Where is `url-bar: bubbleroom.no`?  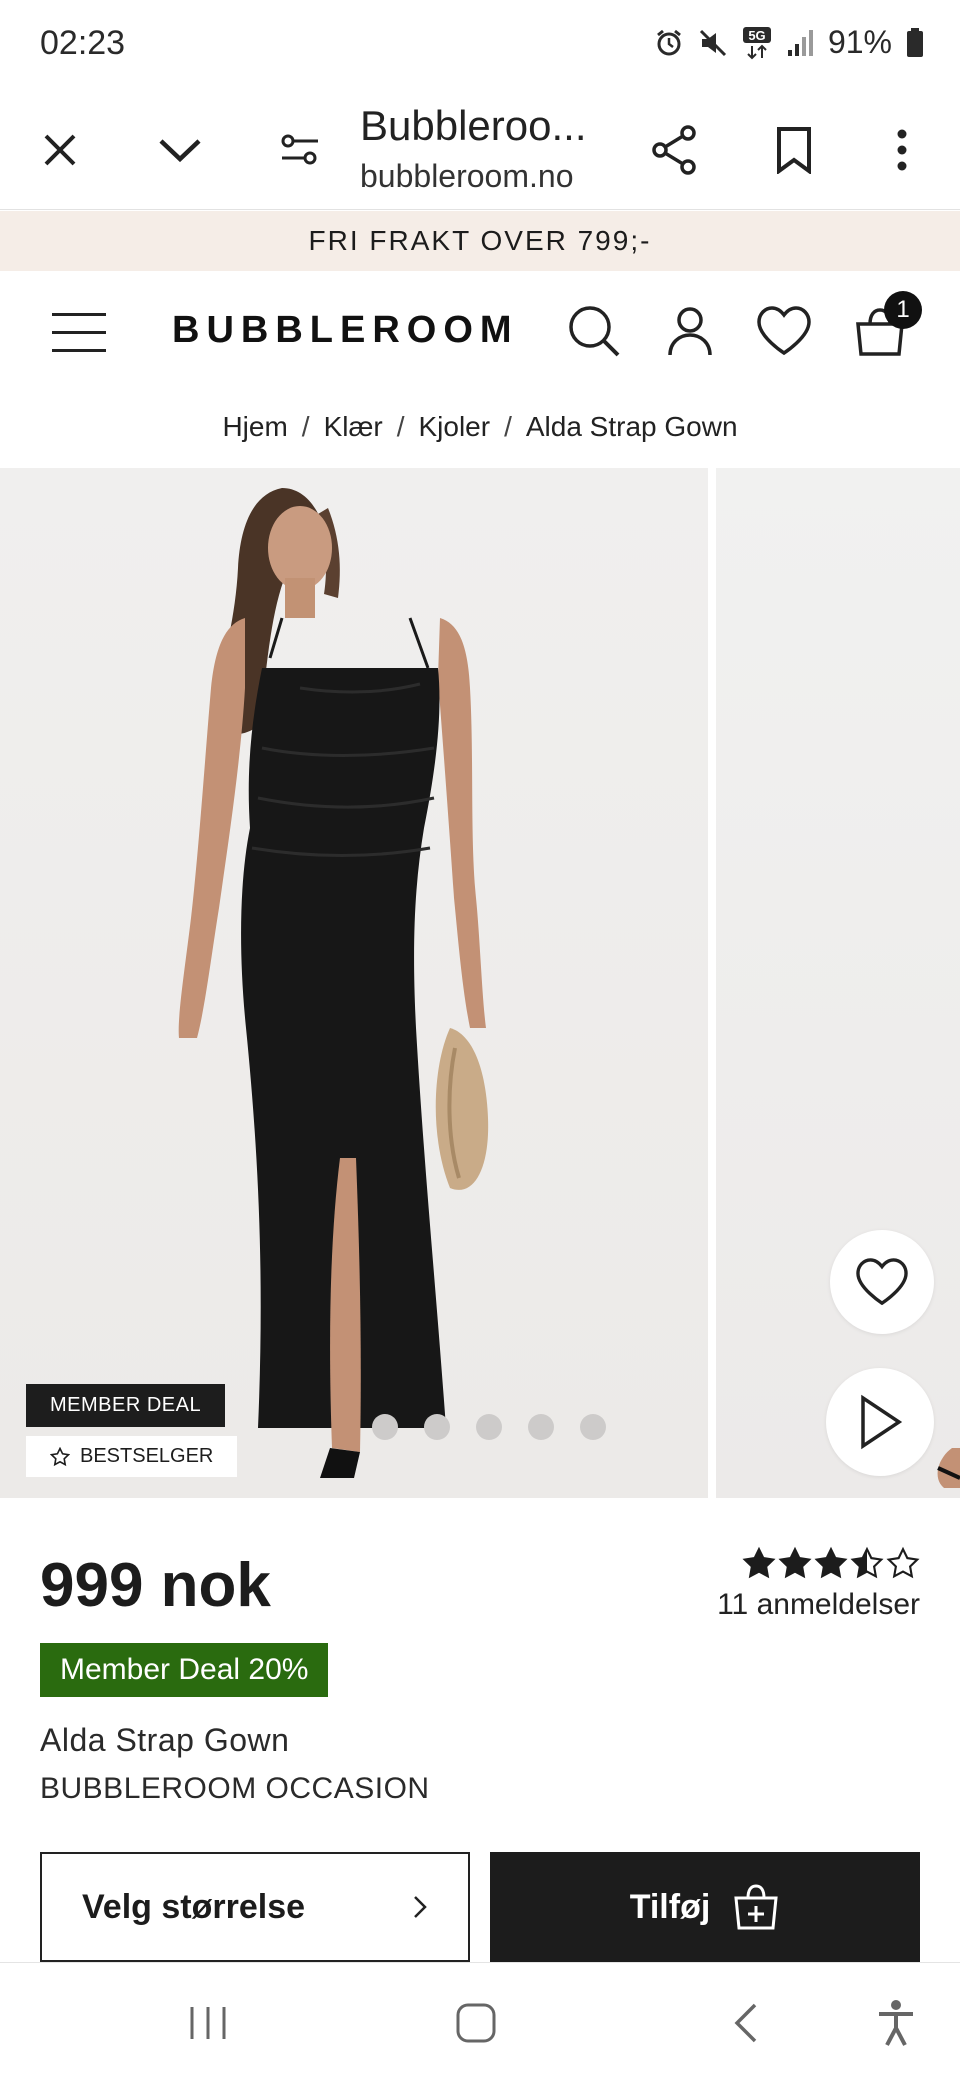 url-bar: bubbleroom.no is located at coordinates (466, 176).